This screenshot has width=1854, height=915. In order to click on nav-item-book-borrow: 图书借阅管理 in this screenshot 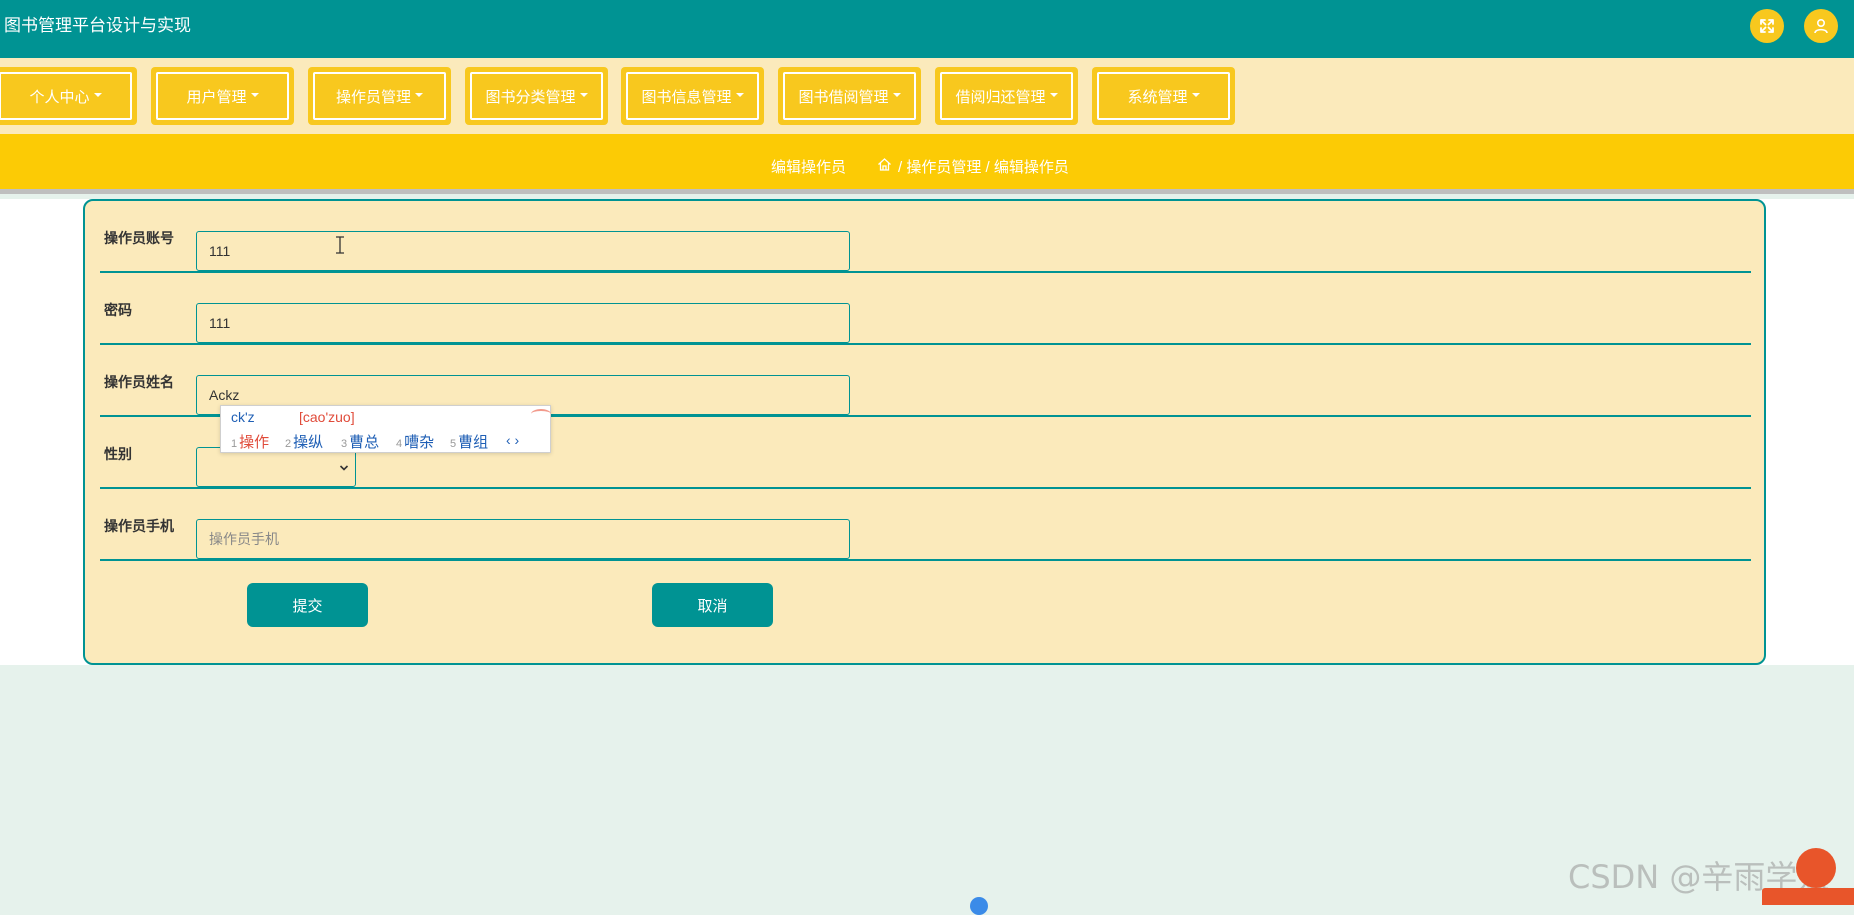, I will do `click(849, 96)`.